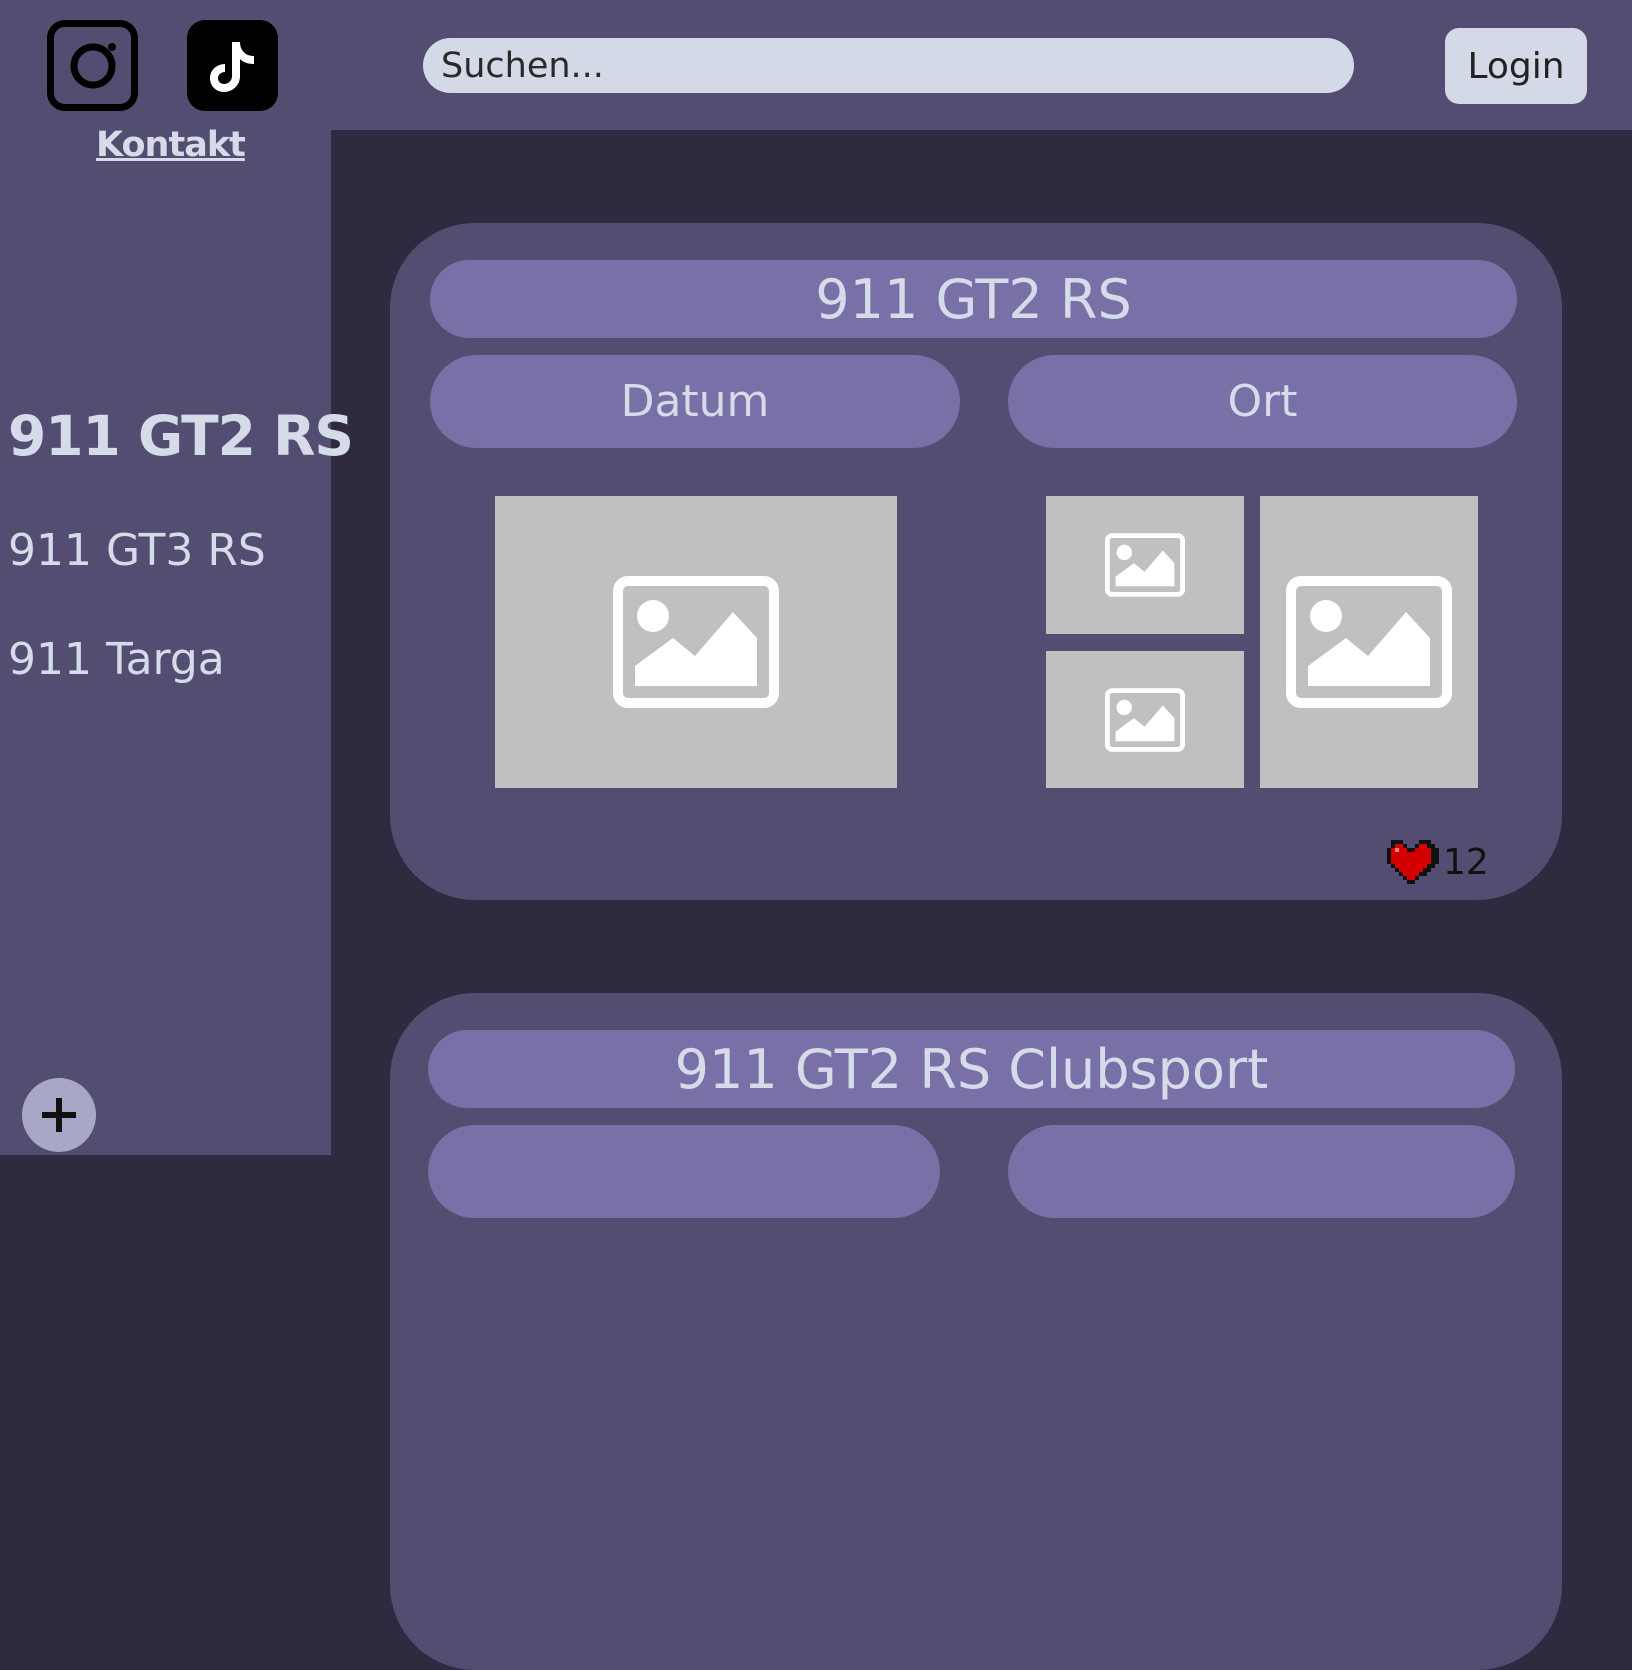 This screenshot has width=1632, height=1670. I want to click on instagram-icon, so click(93, 65).